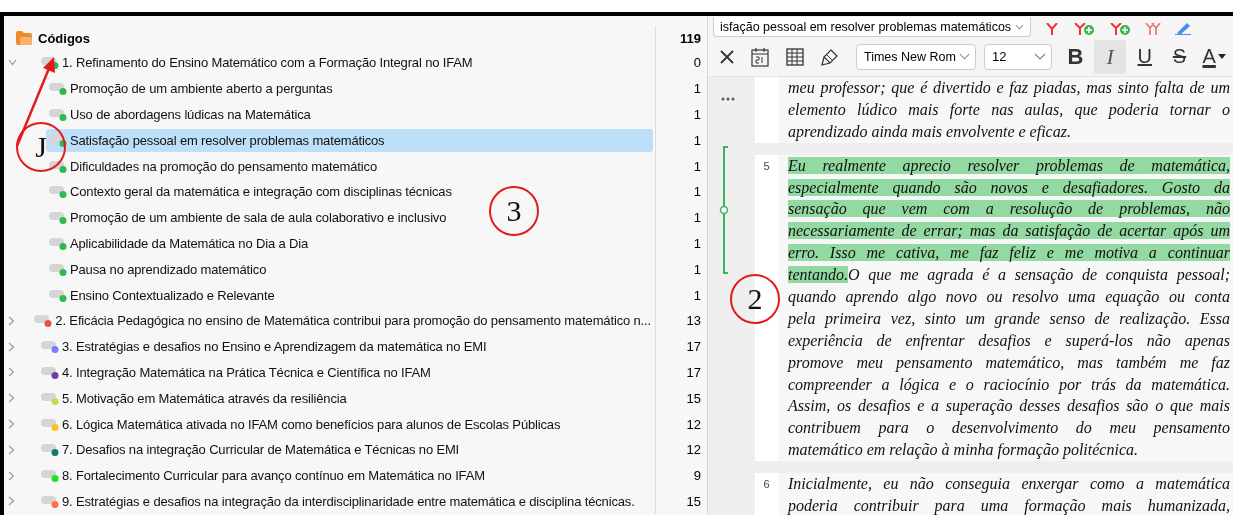  I want to click on strike-button: S, so click(1179, 56).